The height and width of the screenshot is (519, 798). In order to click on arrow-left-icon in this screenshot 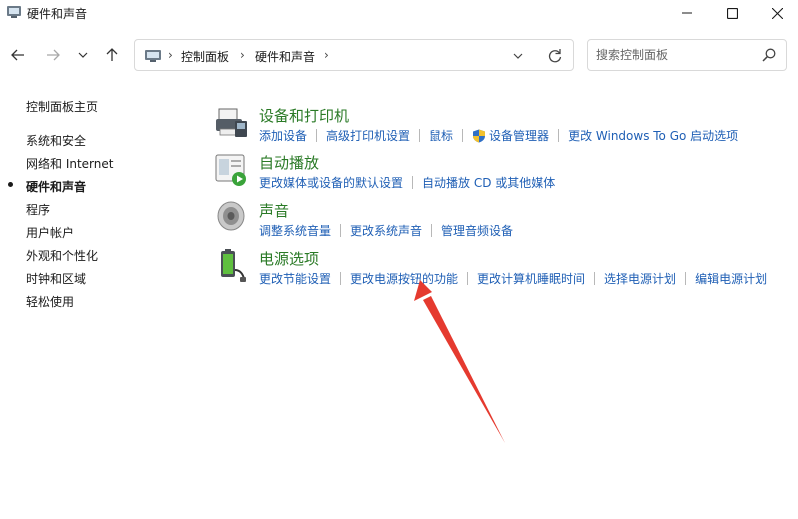, I will do `click(17, 55)`.